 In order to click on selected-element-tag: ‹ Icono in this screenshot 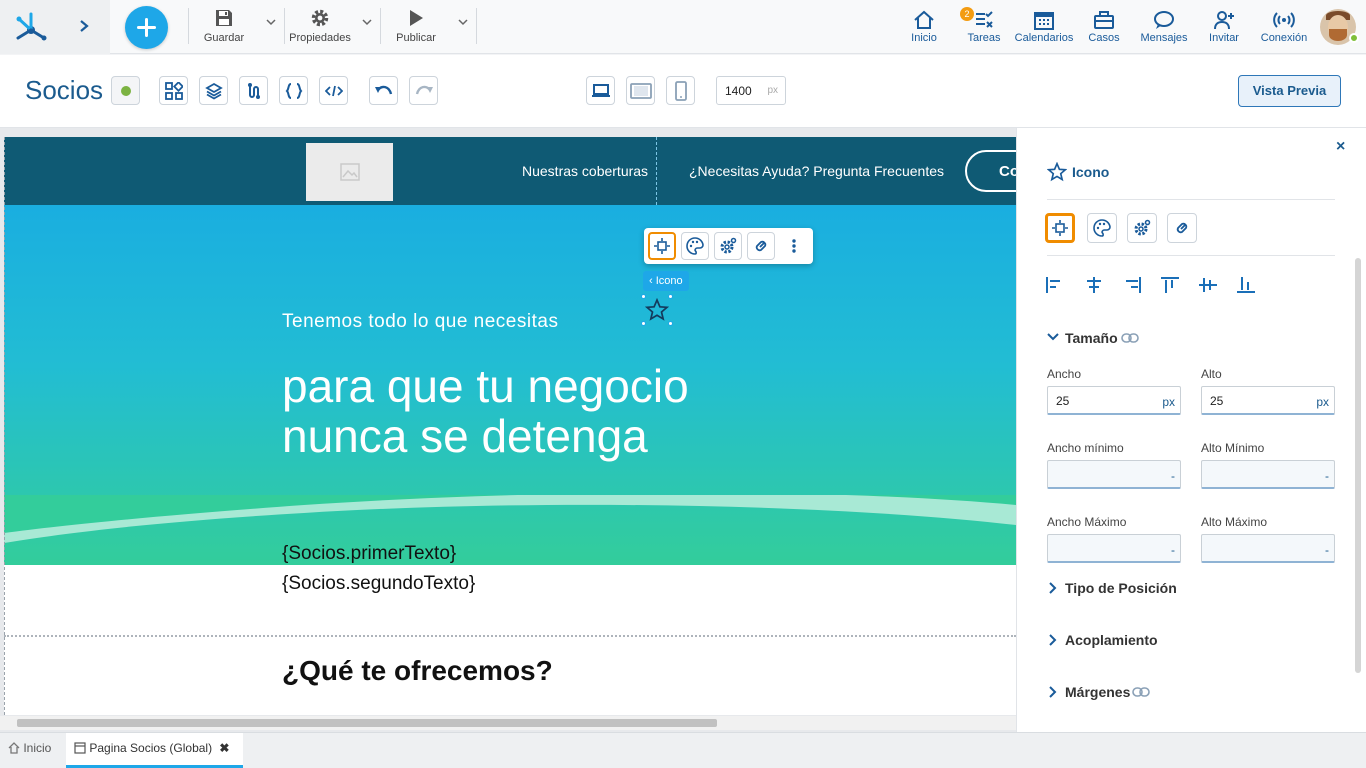, I will do `click(666, 281)`.